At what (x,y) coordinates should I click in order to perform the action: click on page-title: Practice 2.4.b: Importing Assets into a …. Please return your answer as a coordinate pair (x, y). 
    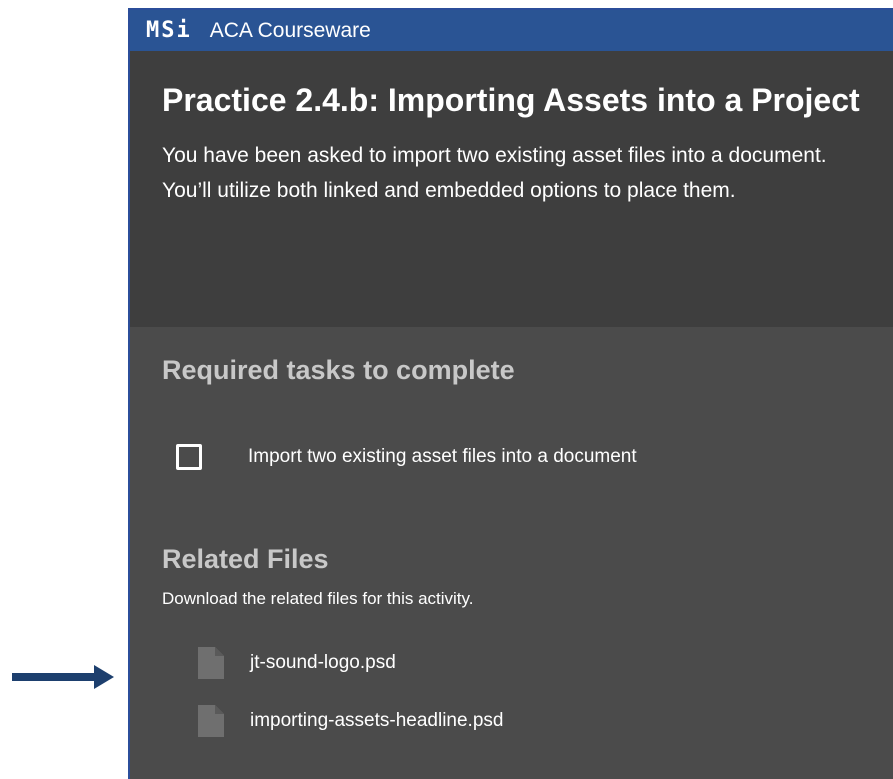
    Looking at the image, I should click on (511, 100).